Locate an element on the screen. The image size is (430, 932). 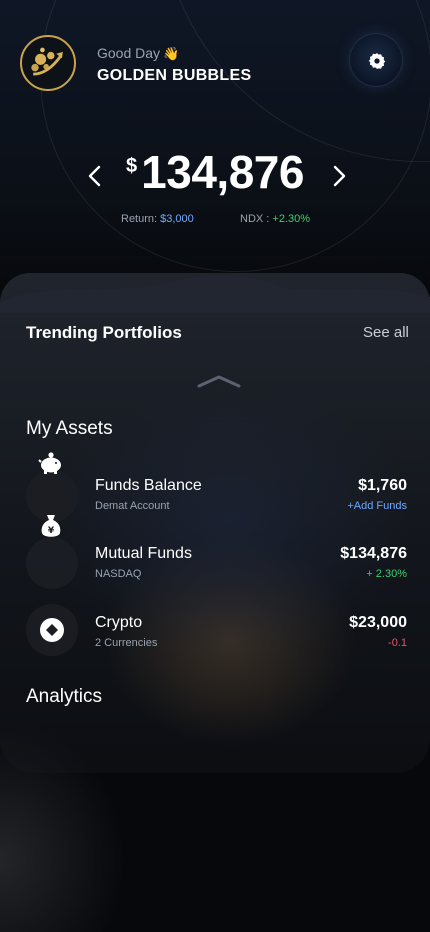
trending-portfolios-title: Trending Portfolios is located at coordinates (104, 332).